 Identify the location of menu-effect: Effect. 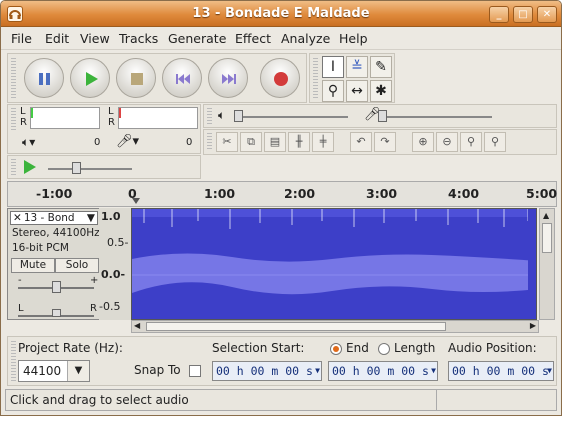
(253, 38).